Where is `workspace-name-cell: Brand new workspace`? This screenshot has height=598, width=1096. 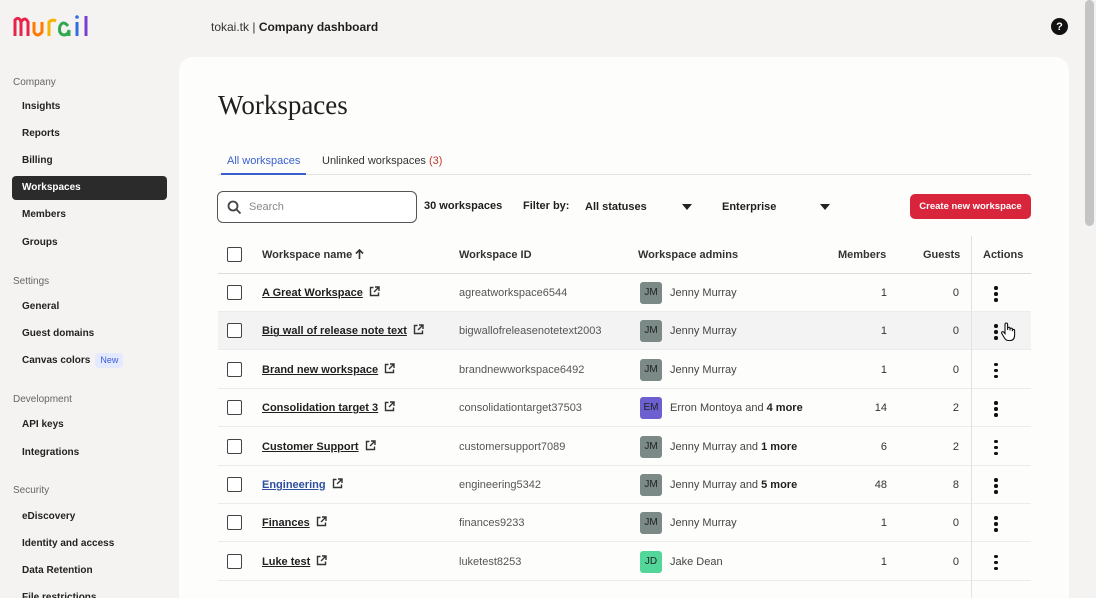
workspace-name-cell: Brand new workspace is located at coordinates (328, 370).